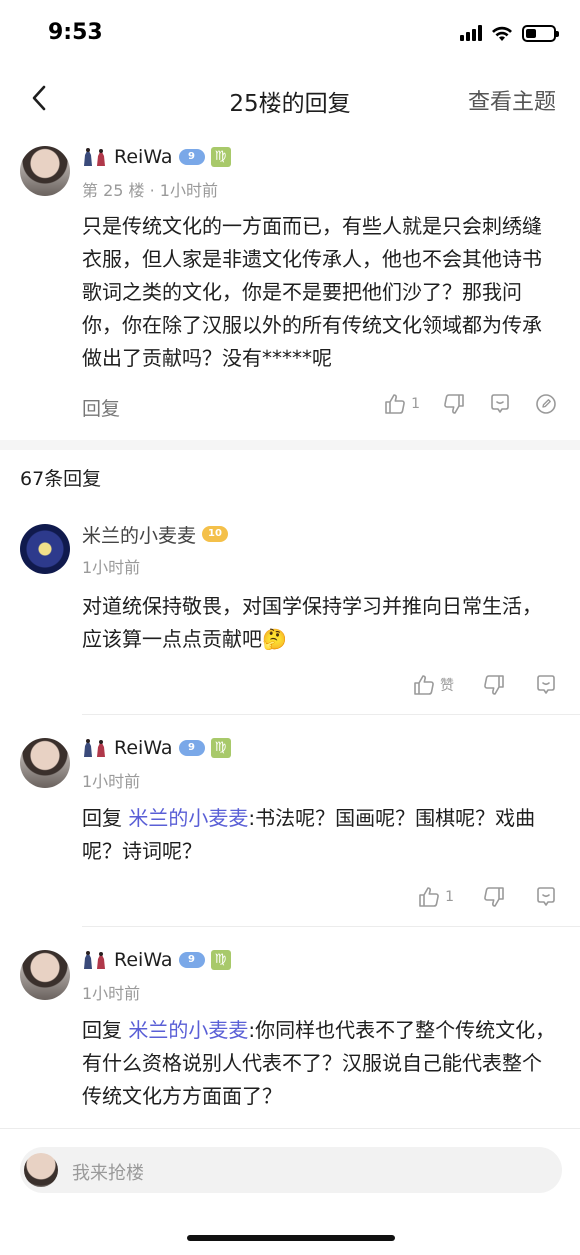  What do you see at coordinates (108, 1173) in the screenshot?
I see `reply-input-placeholder: 我来抢楼` at bounding box center [108, 1173].